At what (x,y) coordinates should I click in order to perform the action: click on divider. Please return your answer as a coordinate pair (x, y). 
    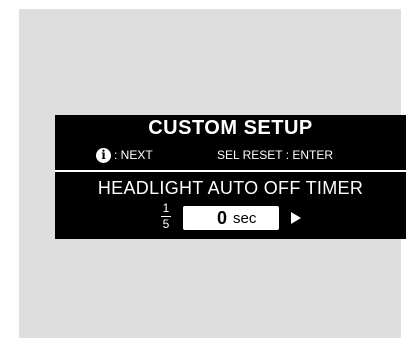
    Looking at the image, I should click on (230, 171).